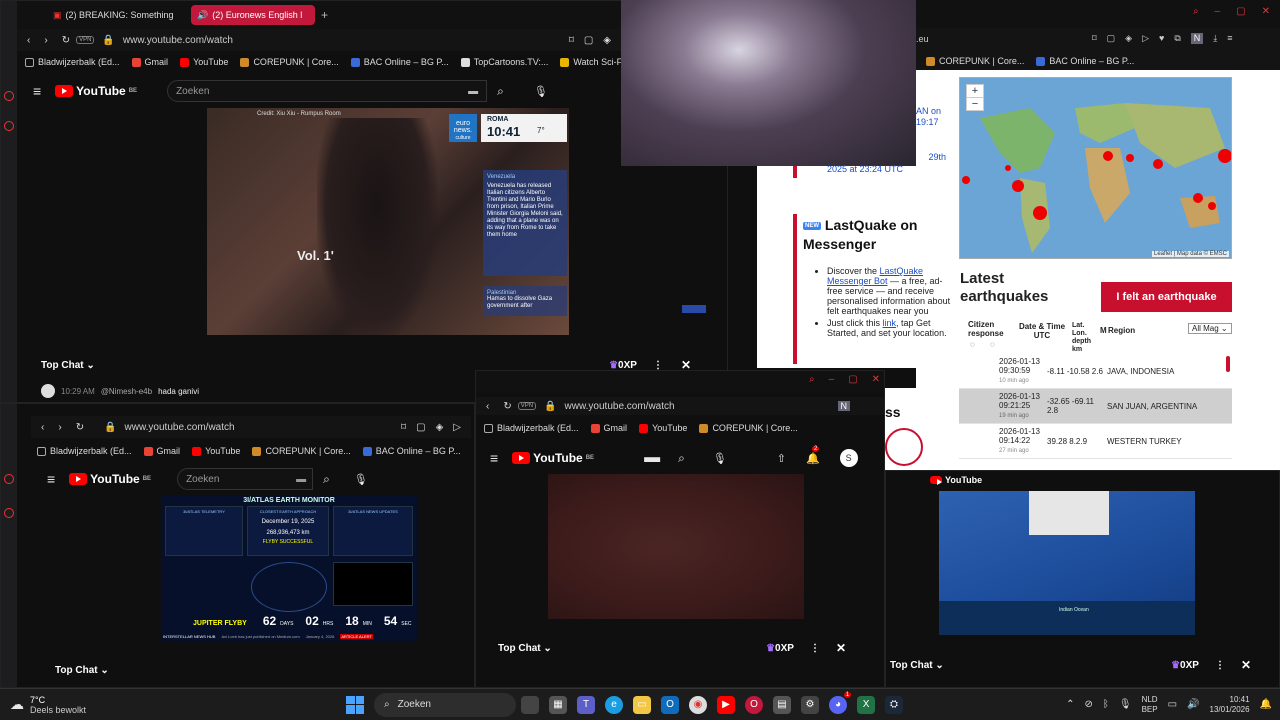  What do you see at coordinates (670, 704) in the screenshot?
I see `outlook-icon: O` at bounding box center [670, 704].